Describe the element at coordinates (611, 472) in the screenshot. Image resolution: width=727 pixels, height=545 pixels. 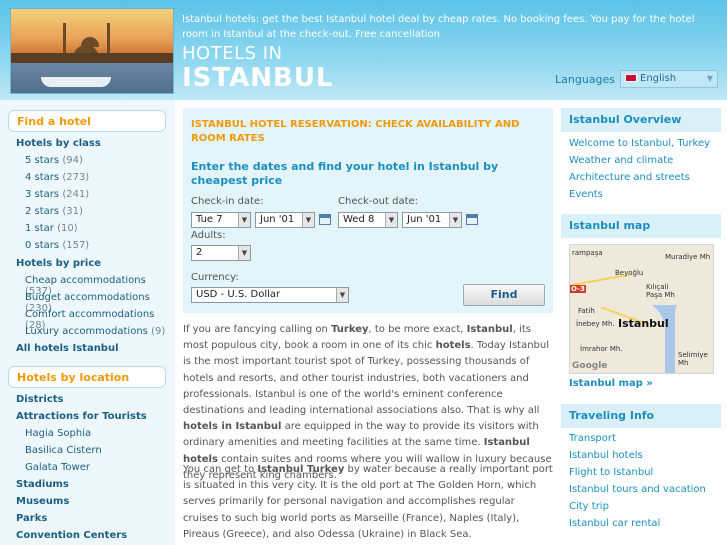
I see `travel-link: Flight to Istanbul` at that location.